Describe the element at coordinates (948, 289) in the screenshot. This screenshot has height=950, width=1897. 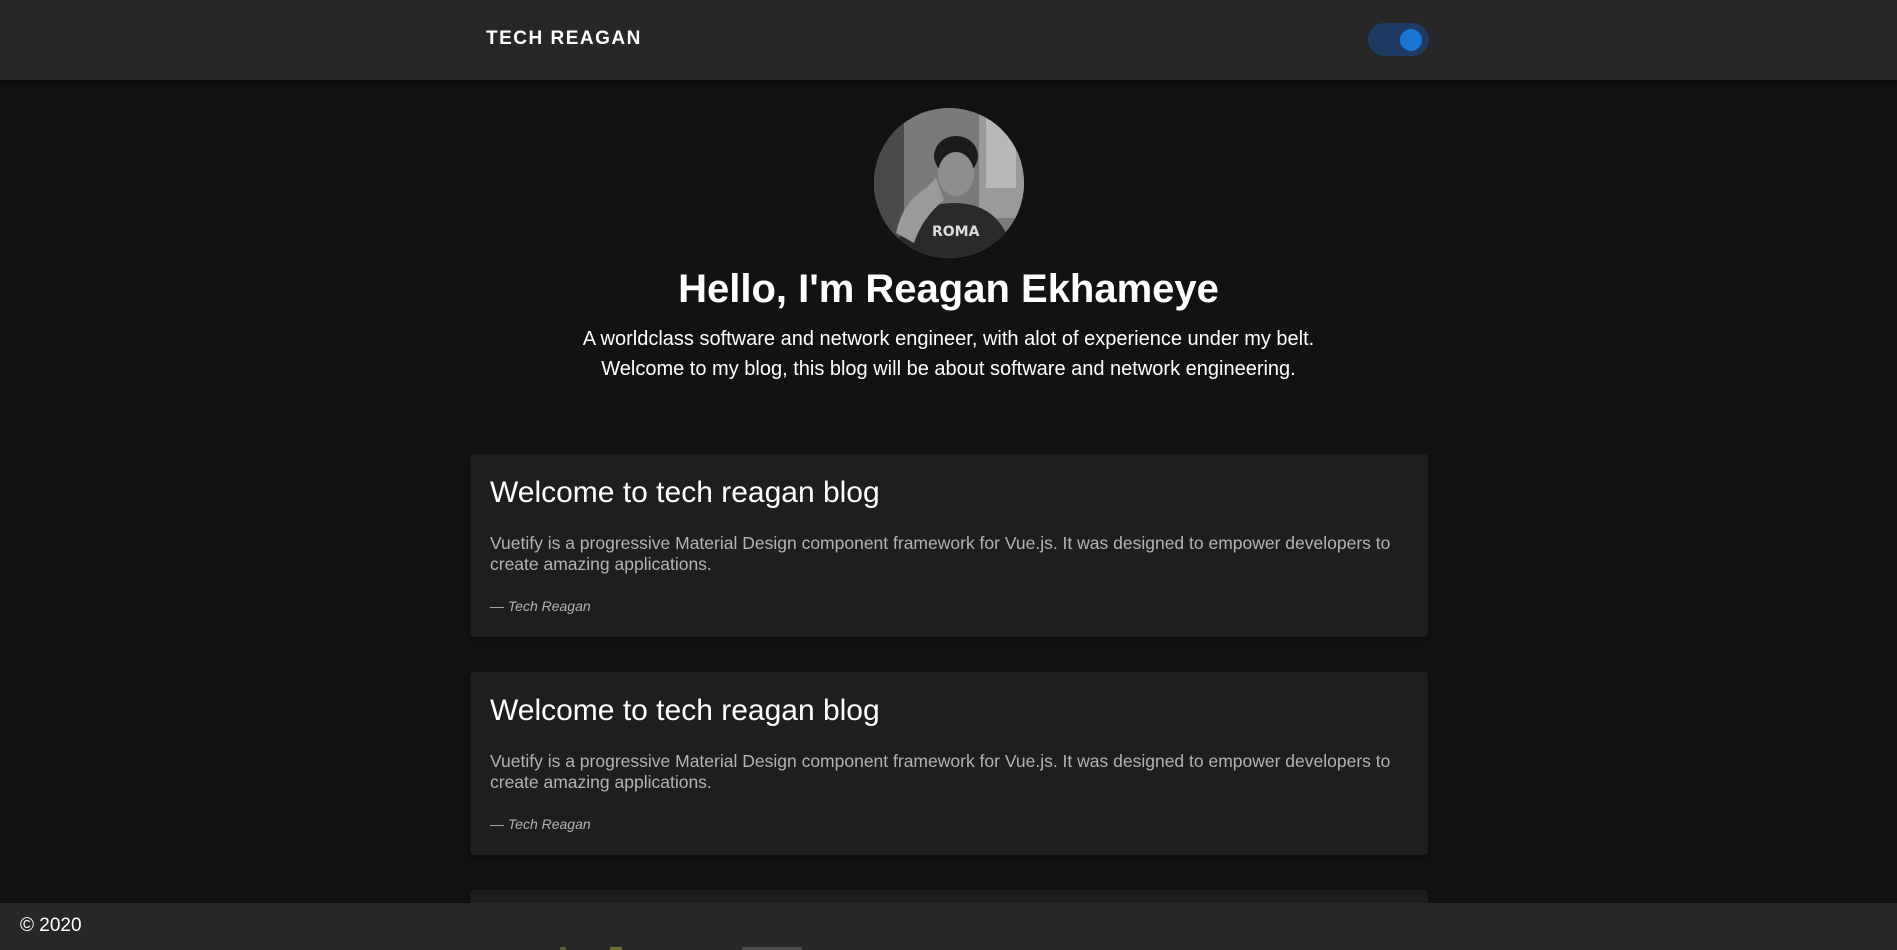
I see `hero-title: Hello, I'm Reagan Ekhameye` at that location.